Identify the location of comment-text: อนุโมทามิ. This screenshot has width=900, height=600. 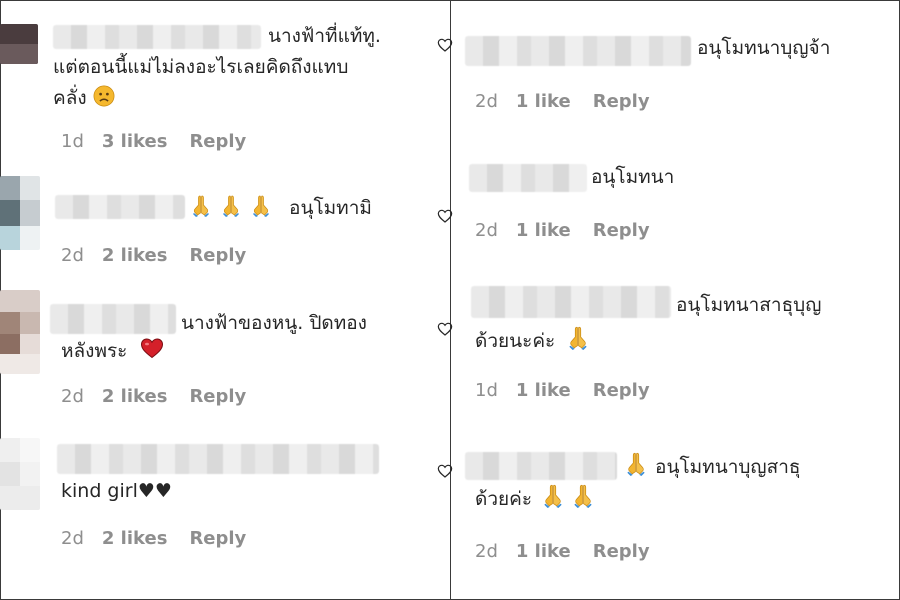
(280, 208).